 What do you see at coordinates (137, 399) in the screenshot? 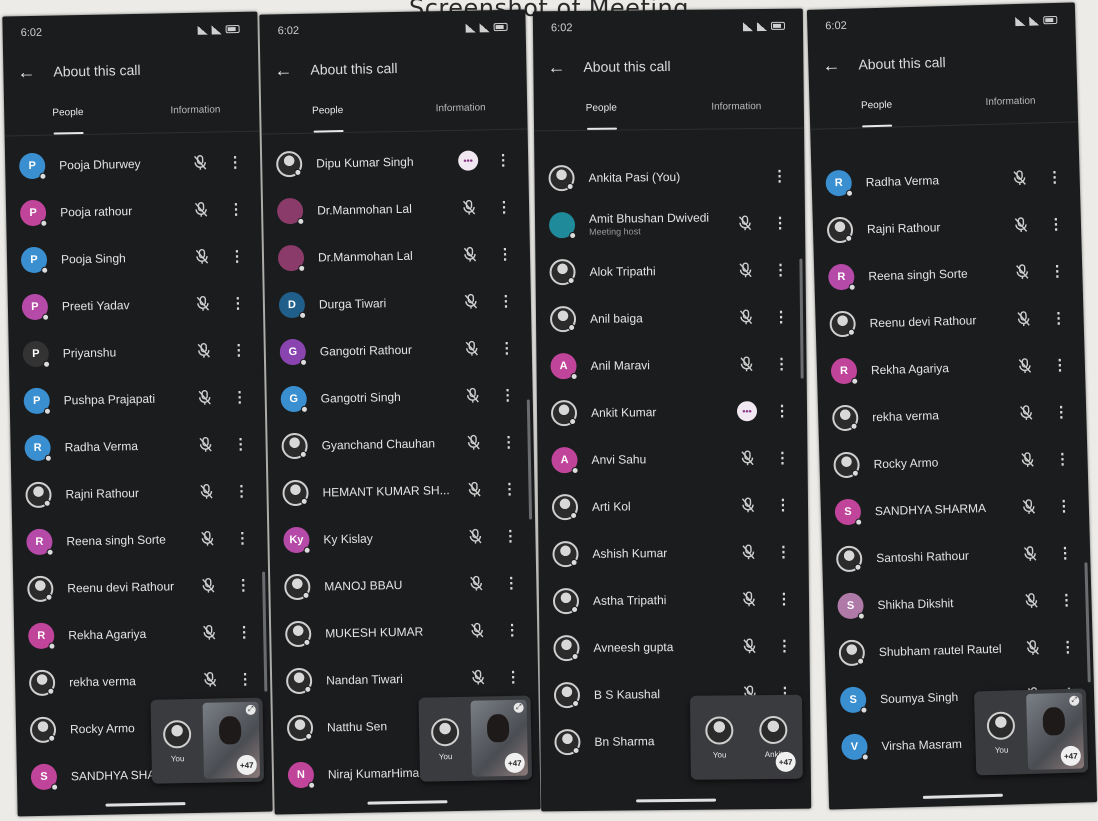
I see `participant-row: P Pushpa Prajapati ⋮` at bounding box center [137, 399].